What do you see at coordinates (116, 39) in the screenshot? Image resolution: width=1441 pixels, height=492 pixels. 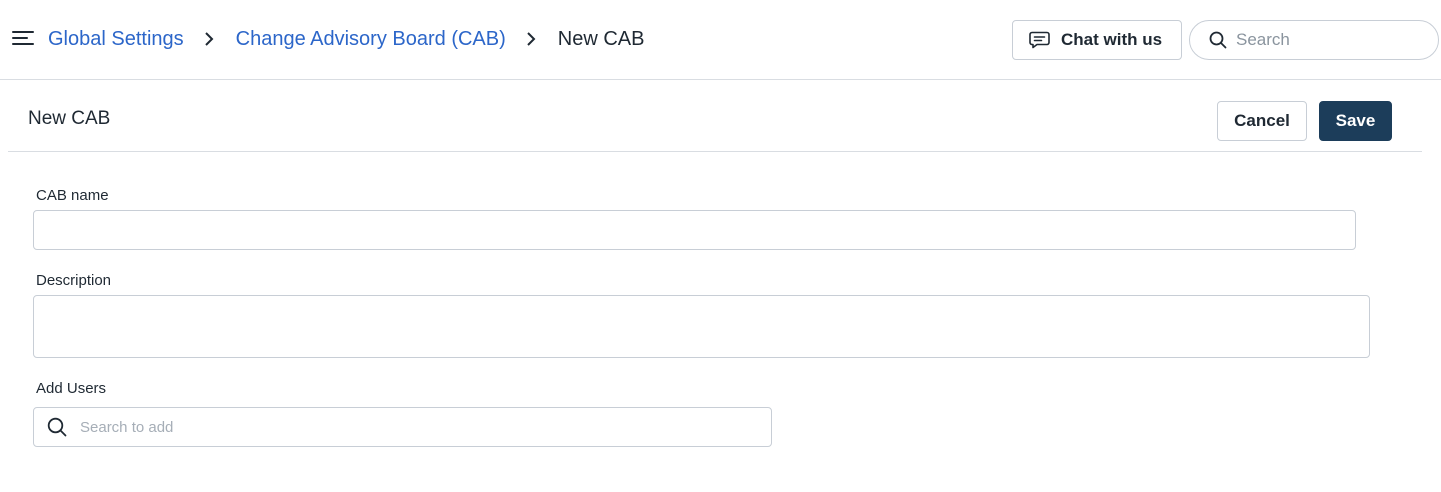 I see `breadcrumb-global-settings: Global Settings` at bounding box center [116, 39].